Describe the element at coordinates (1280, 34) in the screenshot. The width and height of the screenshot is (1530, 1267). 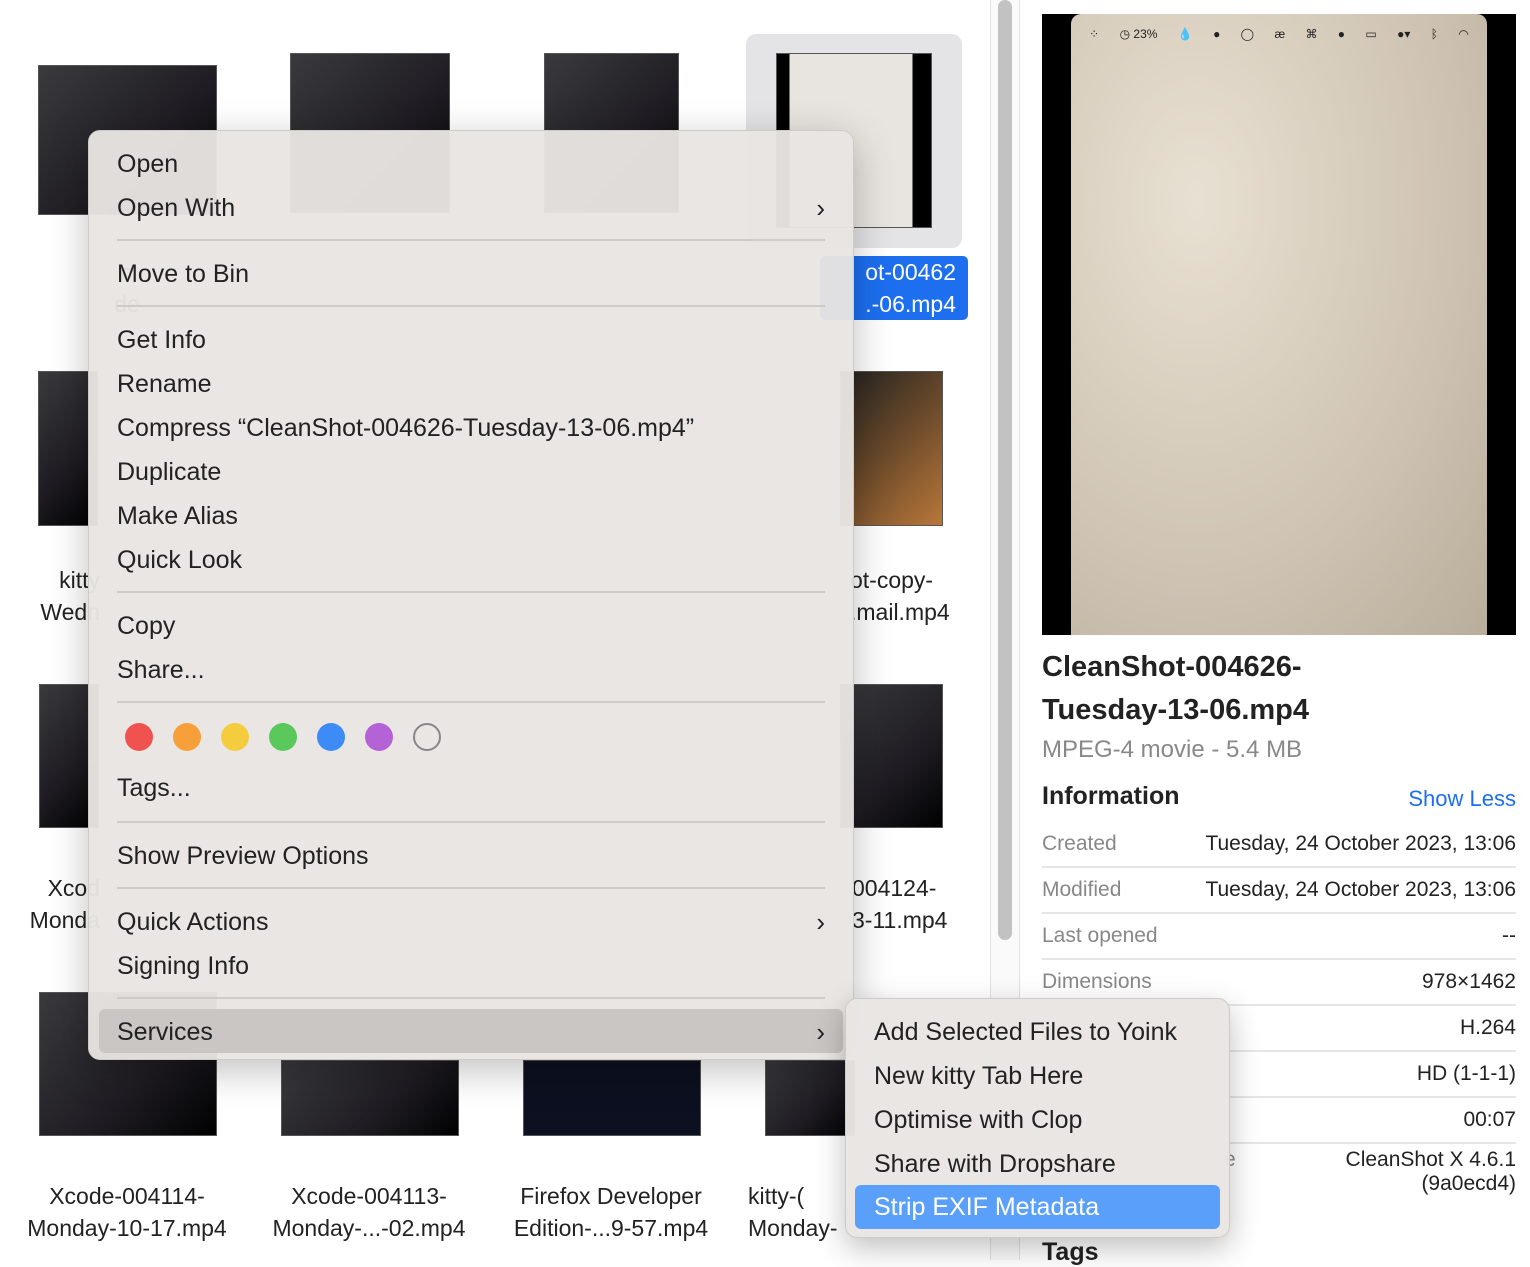
I see `ae-icon: æ` at that location.